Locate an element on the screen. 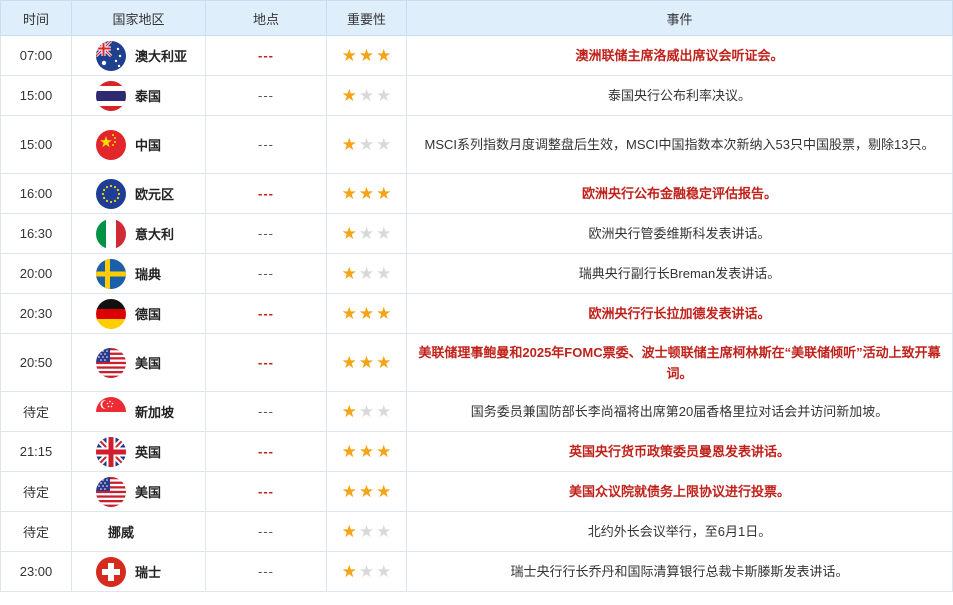 The width and height of the screenshot is (953, 605). event-description: 欧洲央行行长拉加德发表讲话。 is located at coordinates (679, 313).